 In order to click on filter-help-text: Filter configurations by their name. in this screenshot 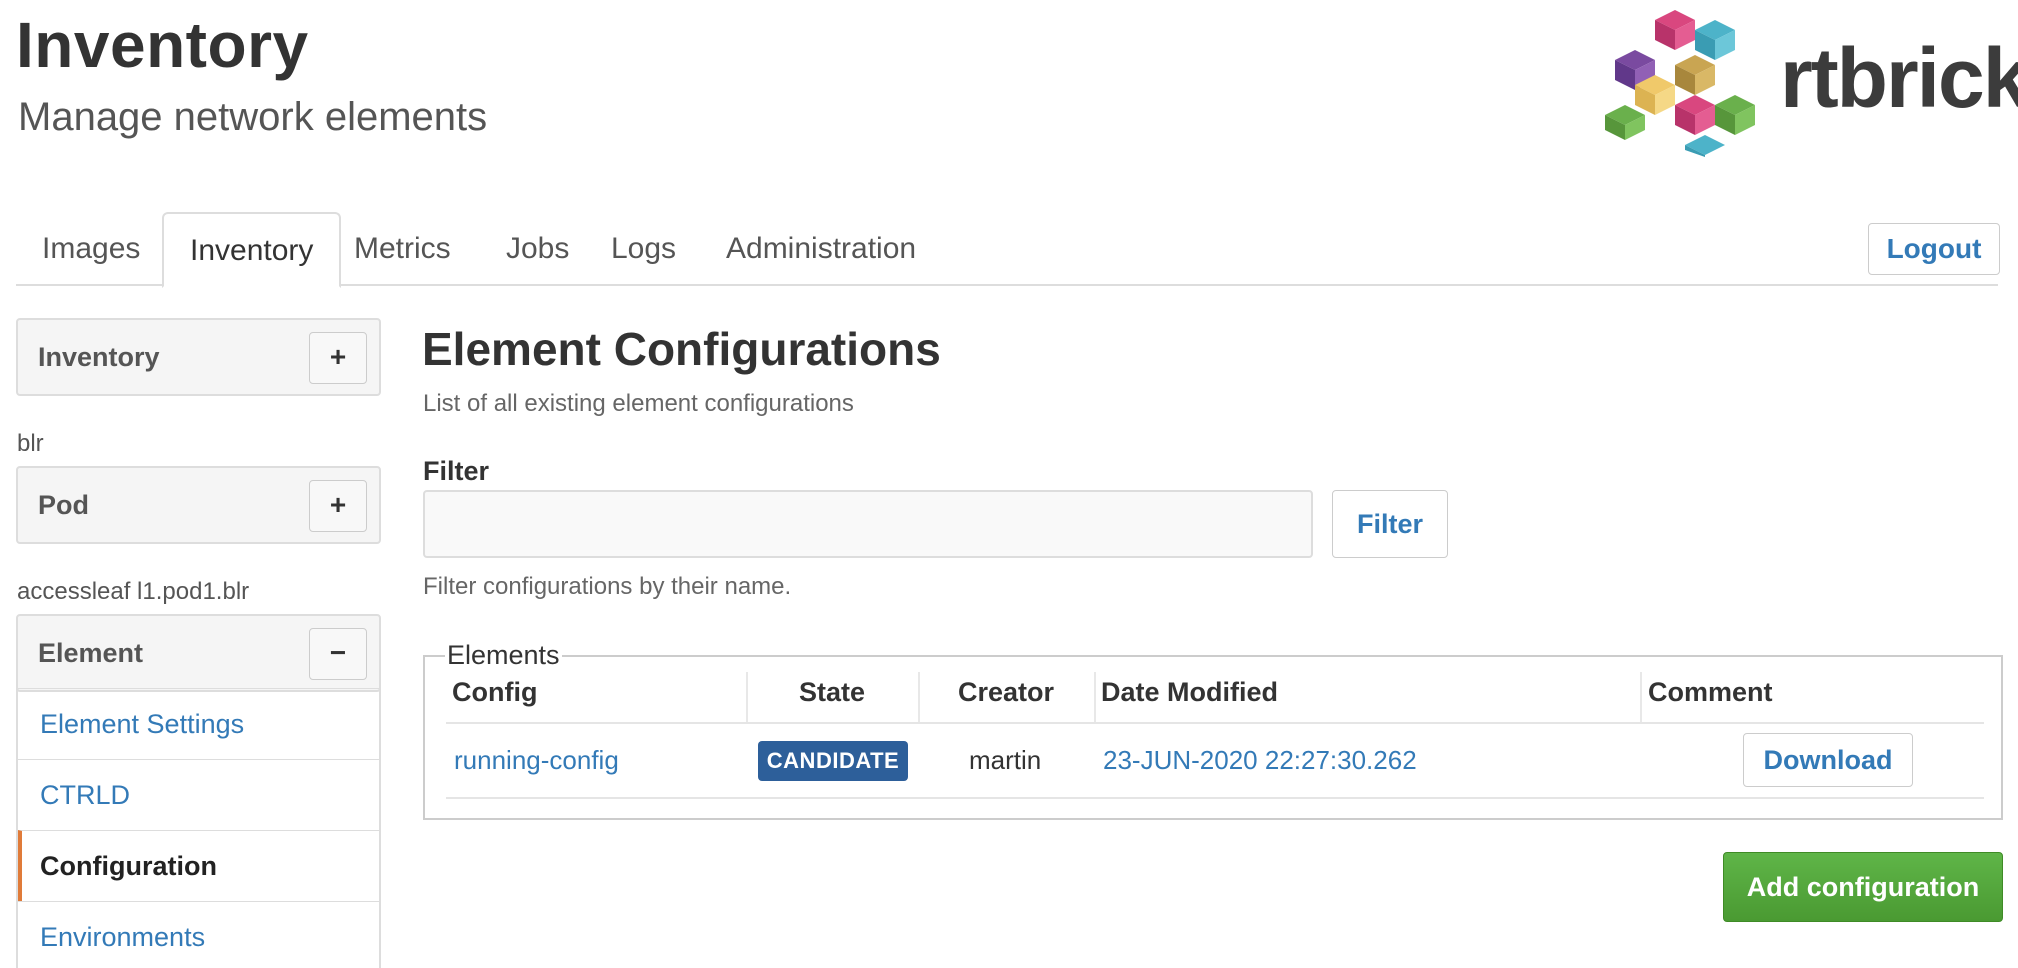, I will do `click(607, 586)`.